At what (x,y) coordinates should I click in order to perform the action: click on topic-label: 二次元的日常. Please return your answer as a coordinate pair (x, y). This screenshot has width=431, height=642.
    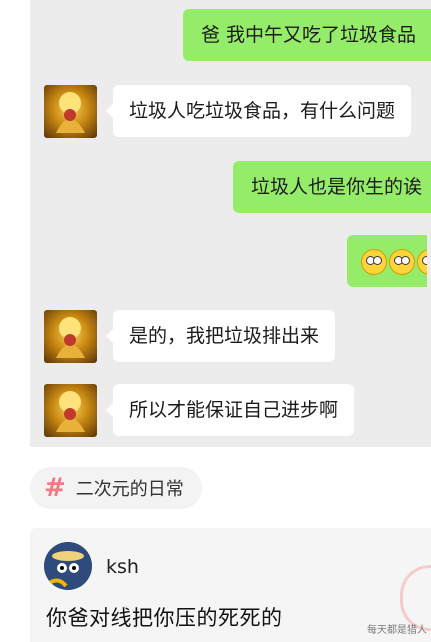
    Looking at the image, I should click on (129, 489).